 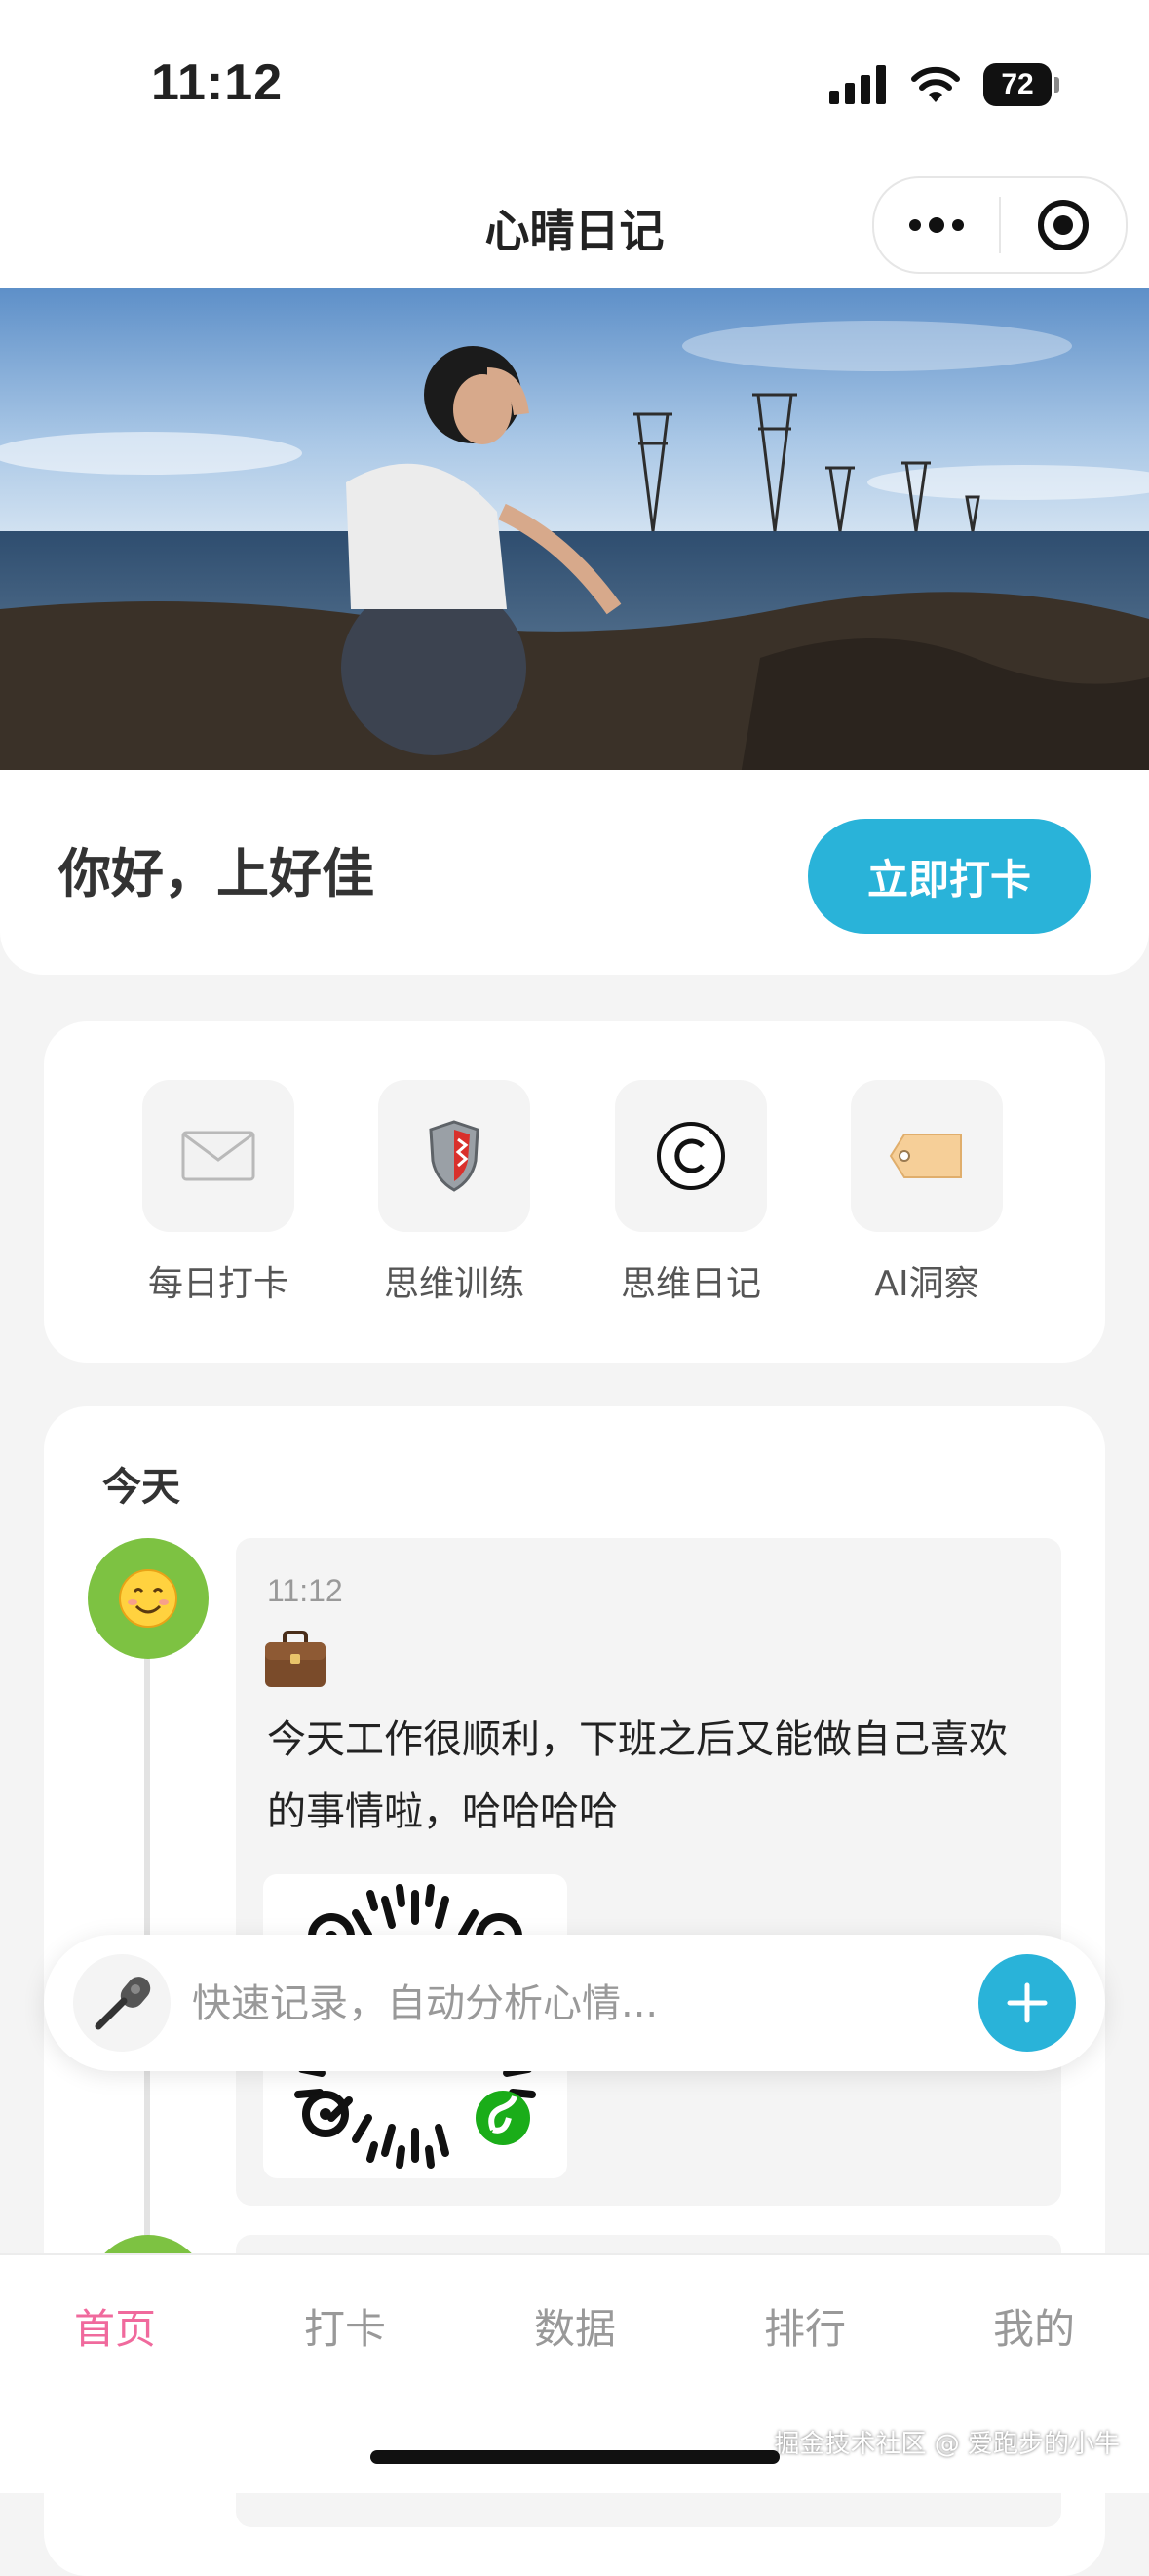 I want to click on quick-record-bar, so click(x=574, y=2003).